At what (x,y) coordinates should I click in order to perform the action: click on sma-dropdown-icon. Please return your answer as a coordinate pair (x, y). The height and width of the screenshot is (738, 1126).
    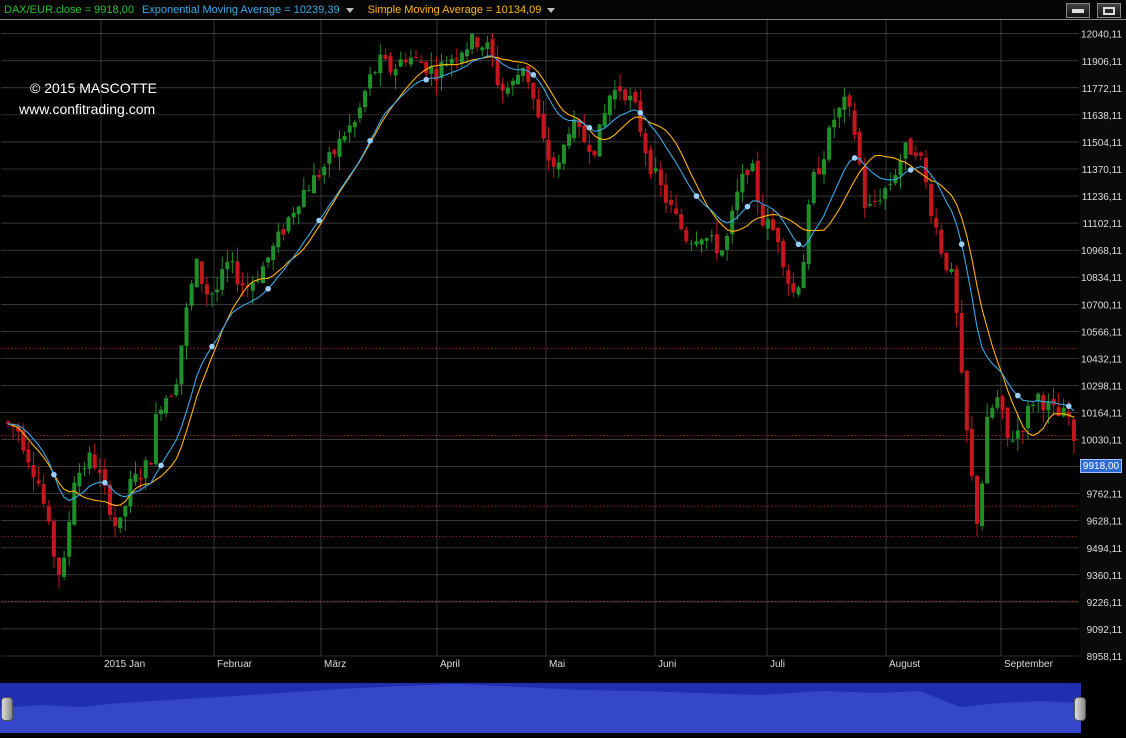
    Looking at the image, I should click on (551, 10).